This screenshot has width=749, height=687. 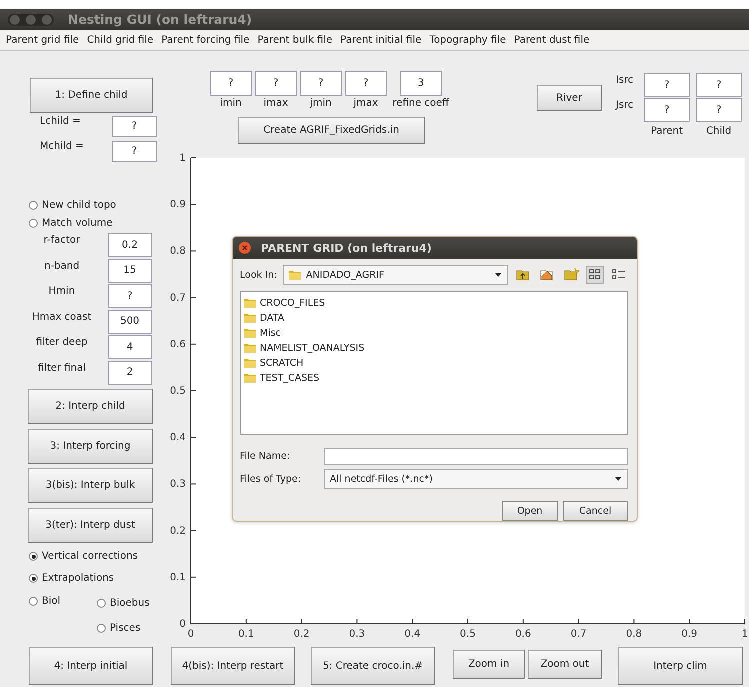 I want to click on file-name-field, so click(x=476, y=456).